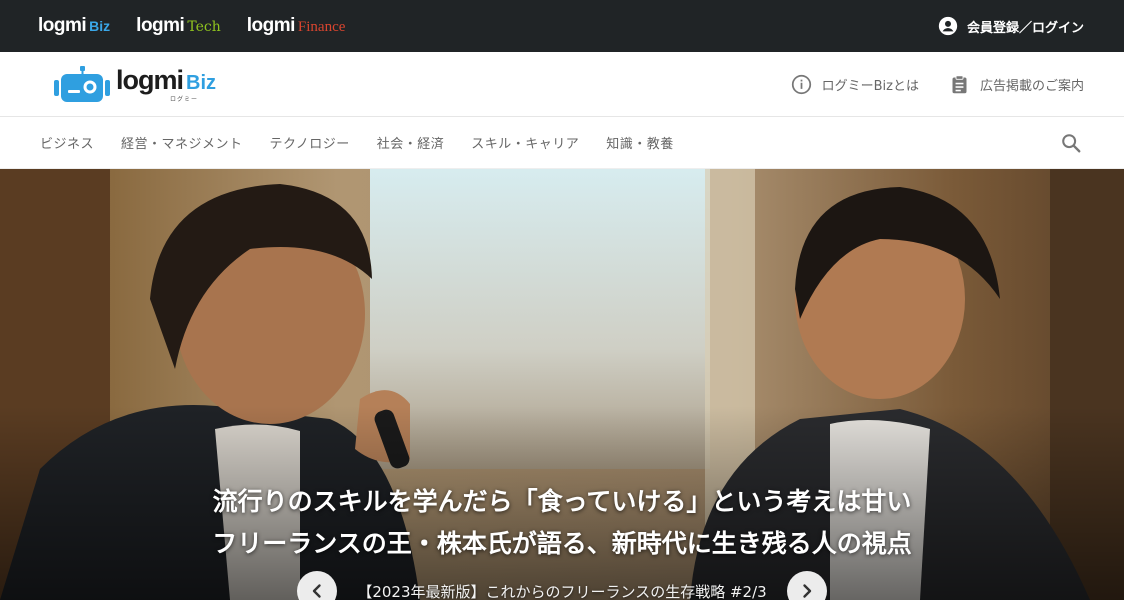 This screenshot has height=600, width=1124. Describe the element at coordinates (562, 543) in the screenshot. I see `hero-title-line-2: フリーランスの王・株本氏が語る、新時代に生き残る人の視点` at that location.